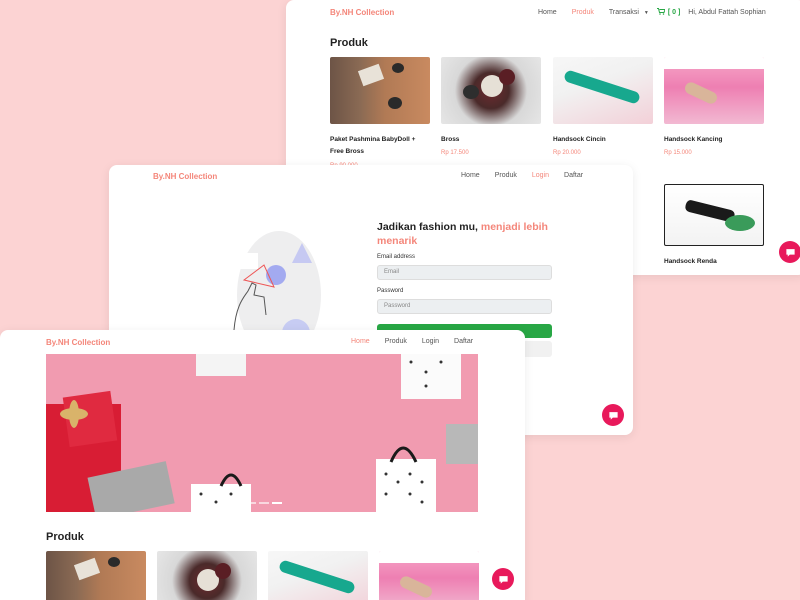 The height and width of the screenshot is (600, 800). I want to click on hero-image, so click(262, 433).